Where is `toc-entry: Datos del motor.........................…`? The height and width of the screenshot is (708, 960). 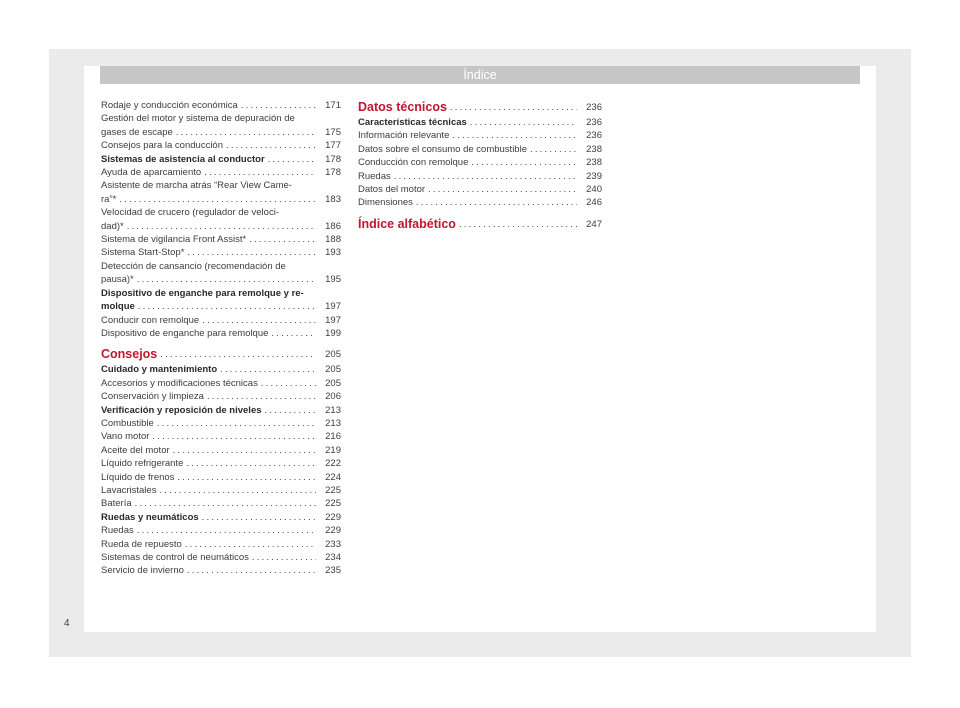
toc-entry: Datos del motor.........................… is located at coordinates (480, 189).